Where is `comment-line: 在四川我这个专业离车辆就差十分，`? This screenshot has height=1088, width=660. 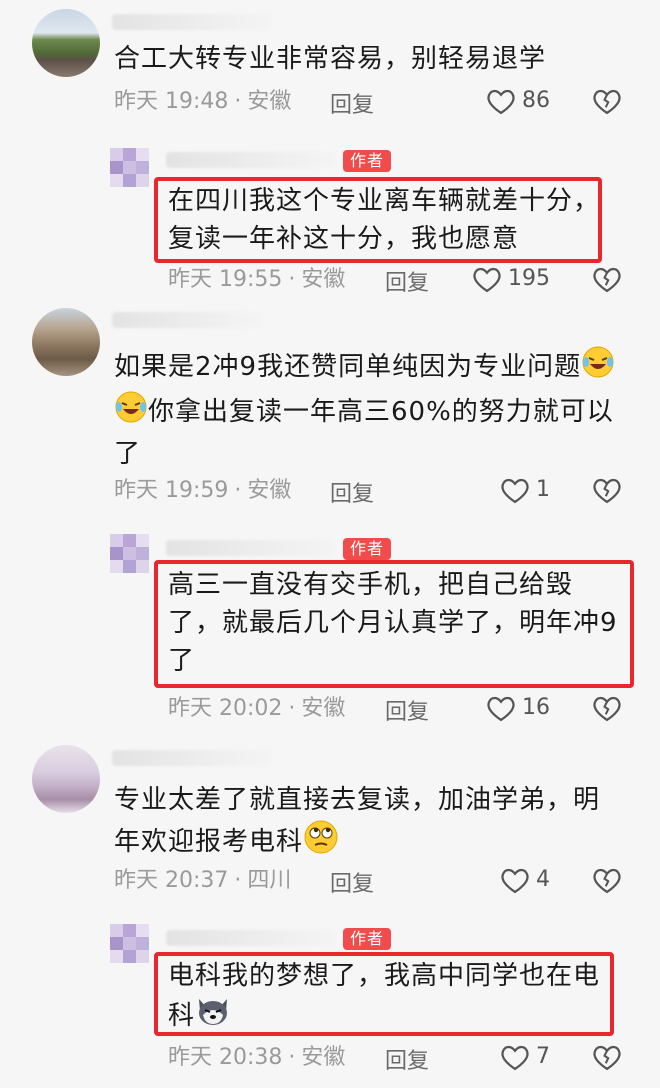 comment-line: 在四川我这个专业离车辆就差十分， is located at coordinates (384, 201).